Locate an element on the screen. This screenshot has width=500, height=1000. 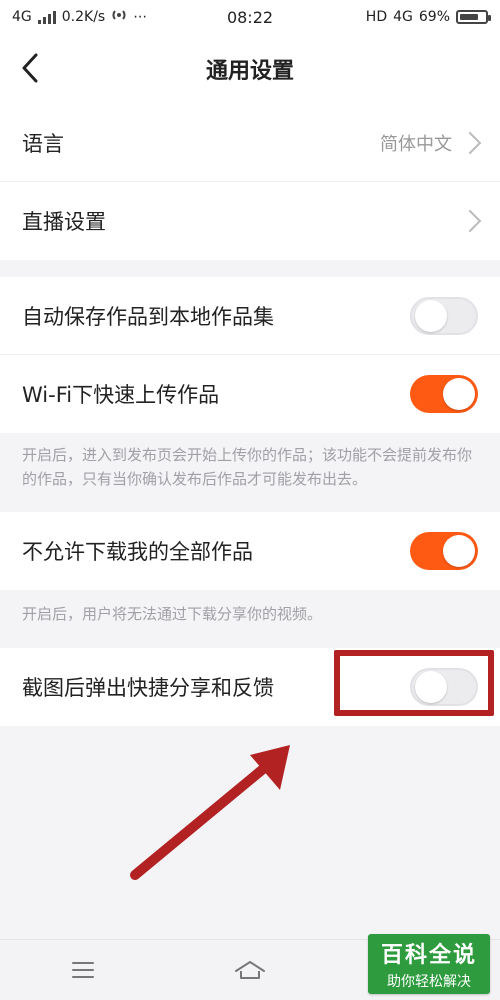
language-value: 简体中文 is located at coordinates (416, 144).